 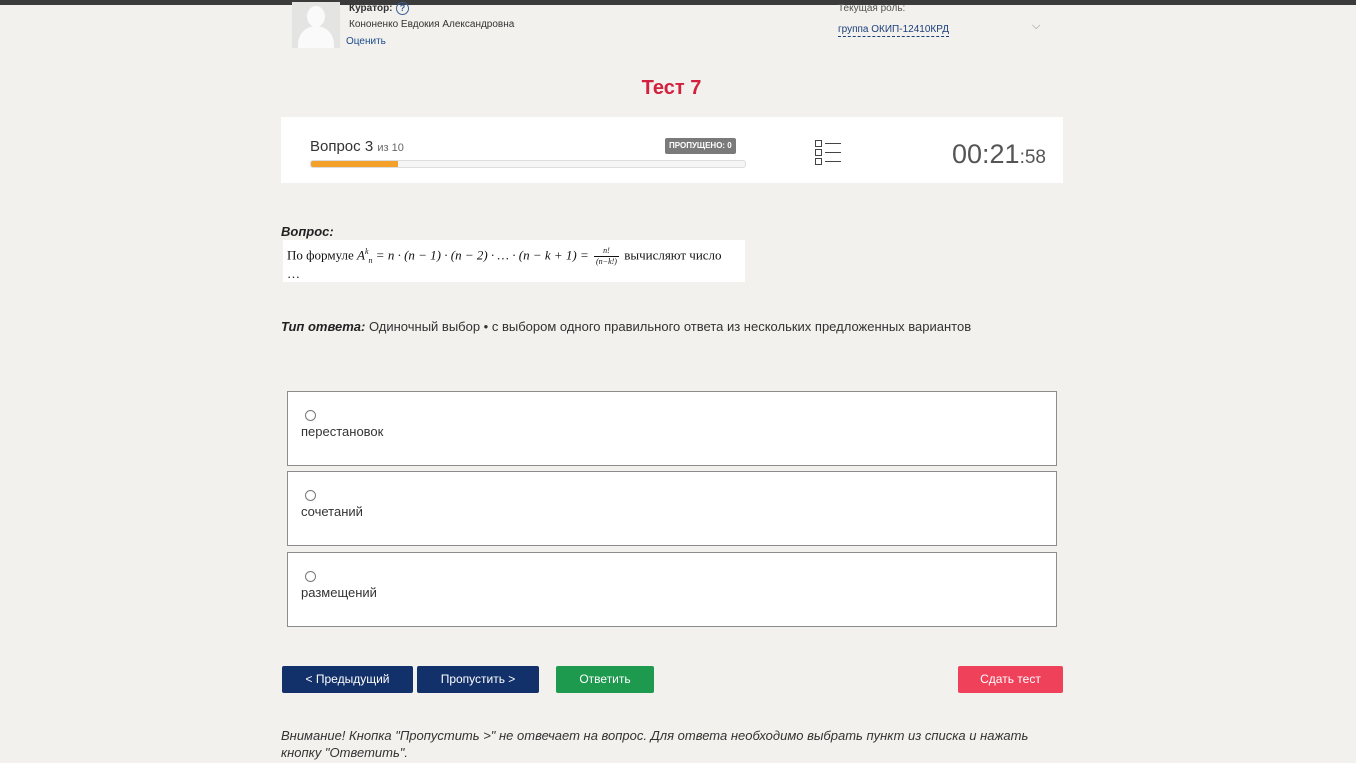 I want to click on question-total: из 10, so click(x=390, y=148).